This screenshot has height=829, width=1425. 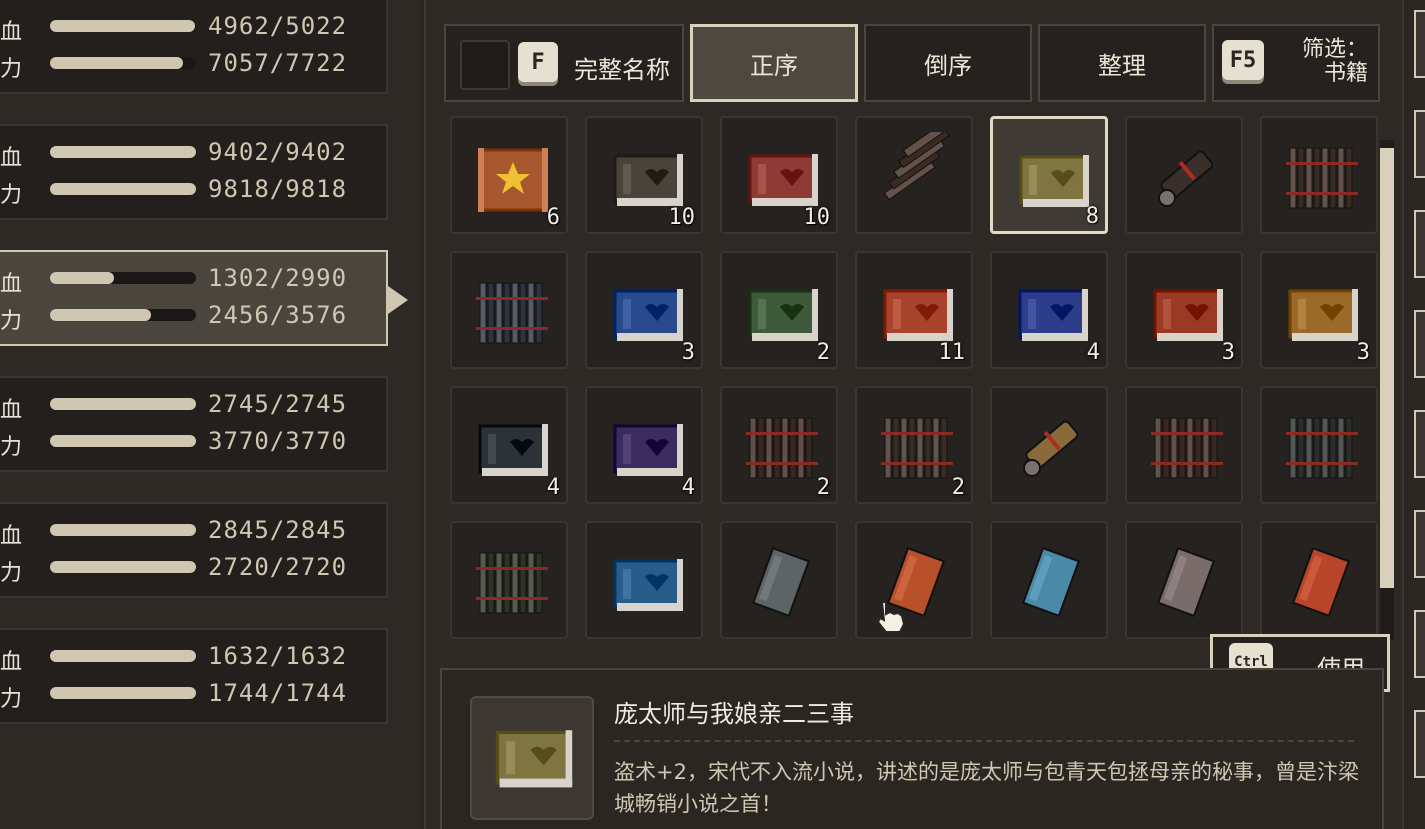 I want to click on inventory-slot: 6, so click(x=509, y=175).